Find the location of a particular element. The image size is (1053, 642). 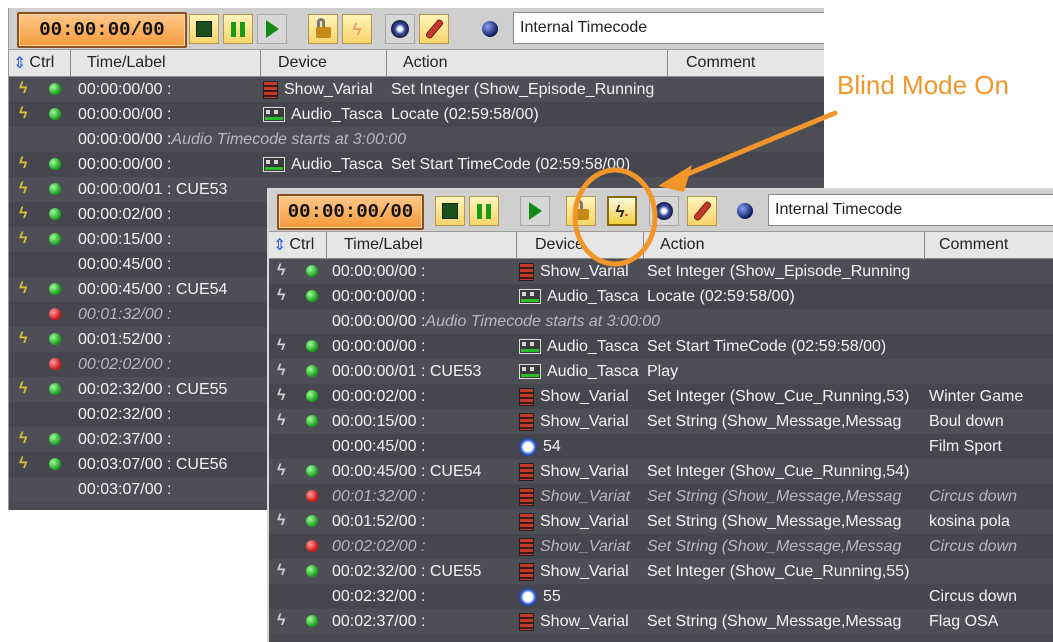

highlight-circle is located at coordinates (615, 217).